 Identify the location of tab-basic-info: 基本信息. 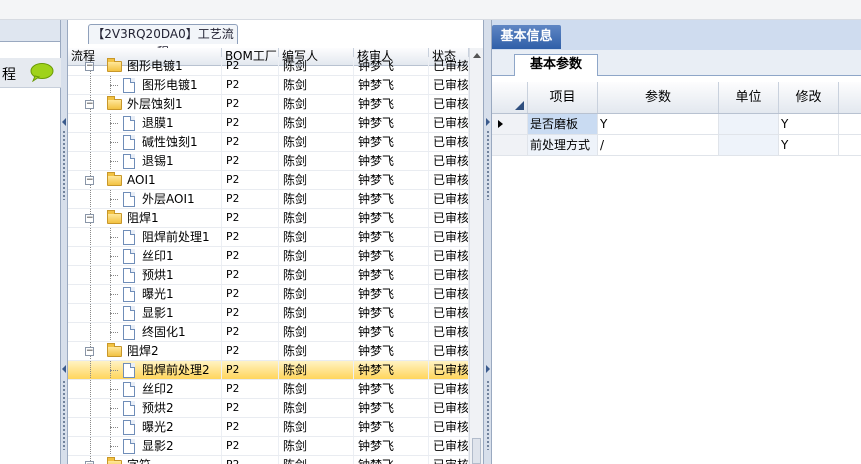
(526, 37).